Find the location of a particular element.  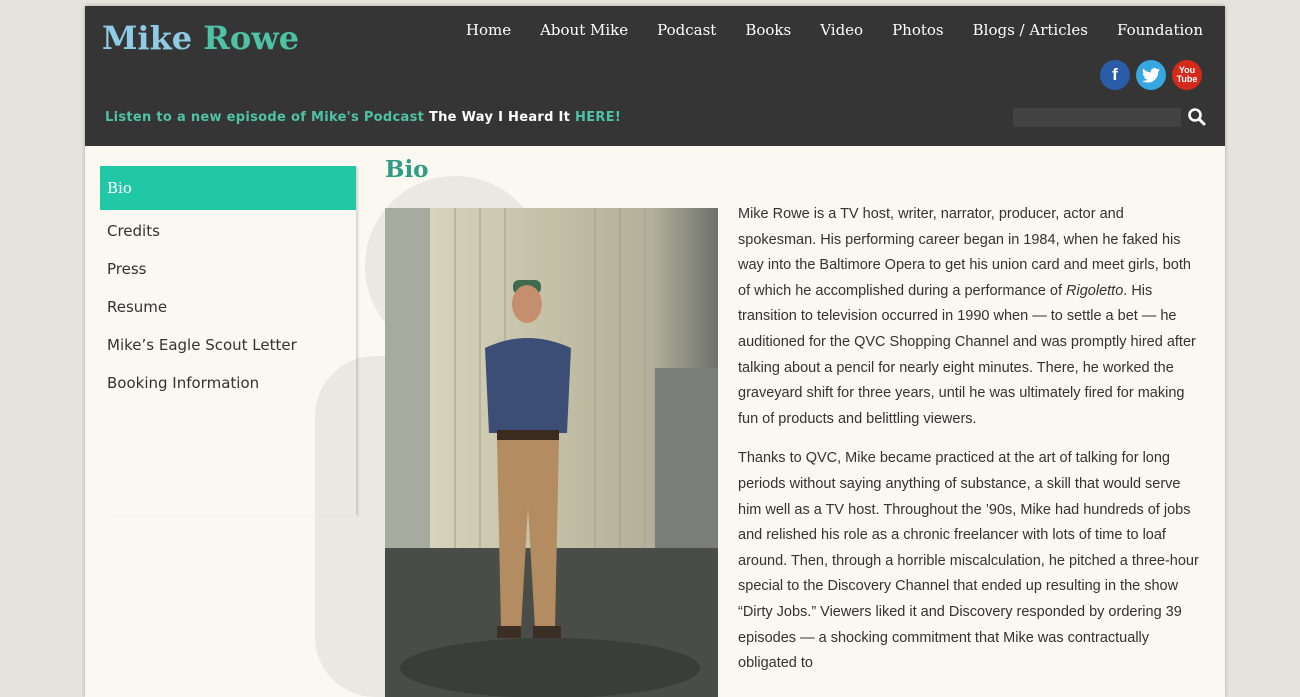

logo-first-name: Mike is located at coordinates (147, 38).